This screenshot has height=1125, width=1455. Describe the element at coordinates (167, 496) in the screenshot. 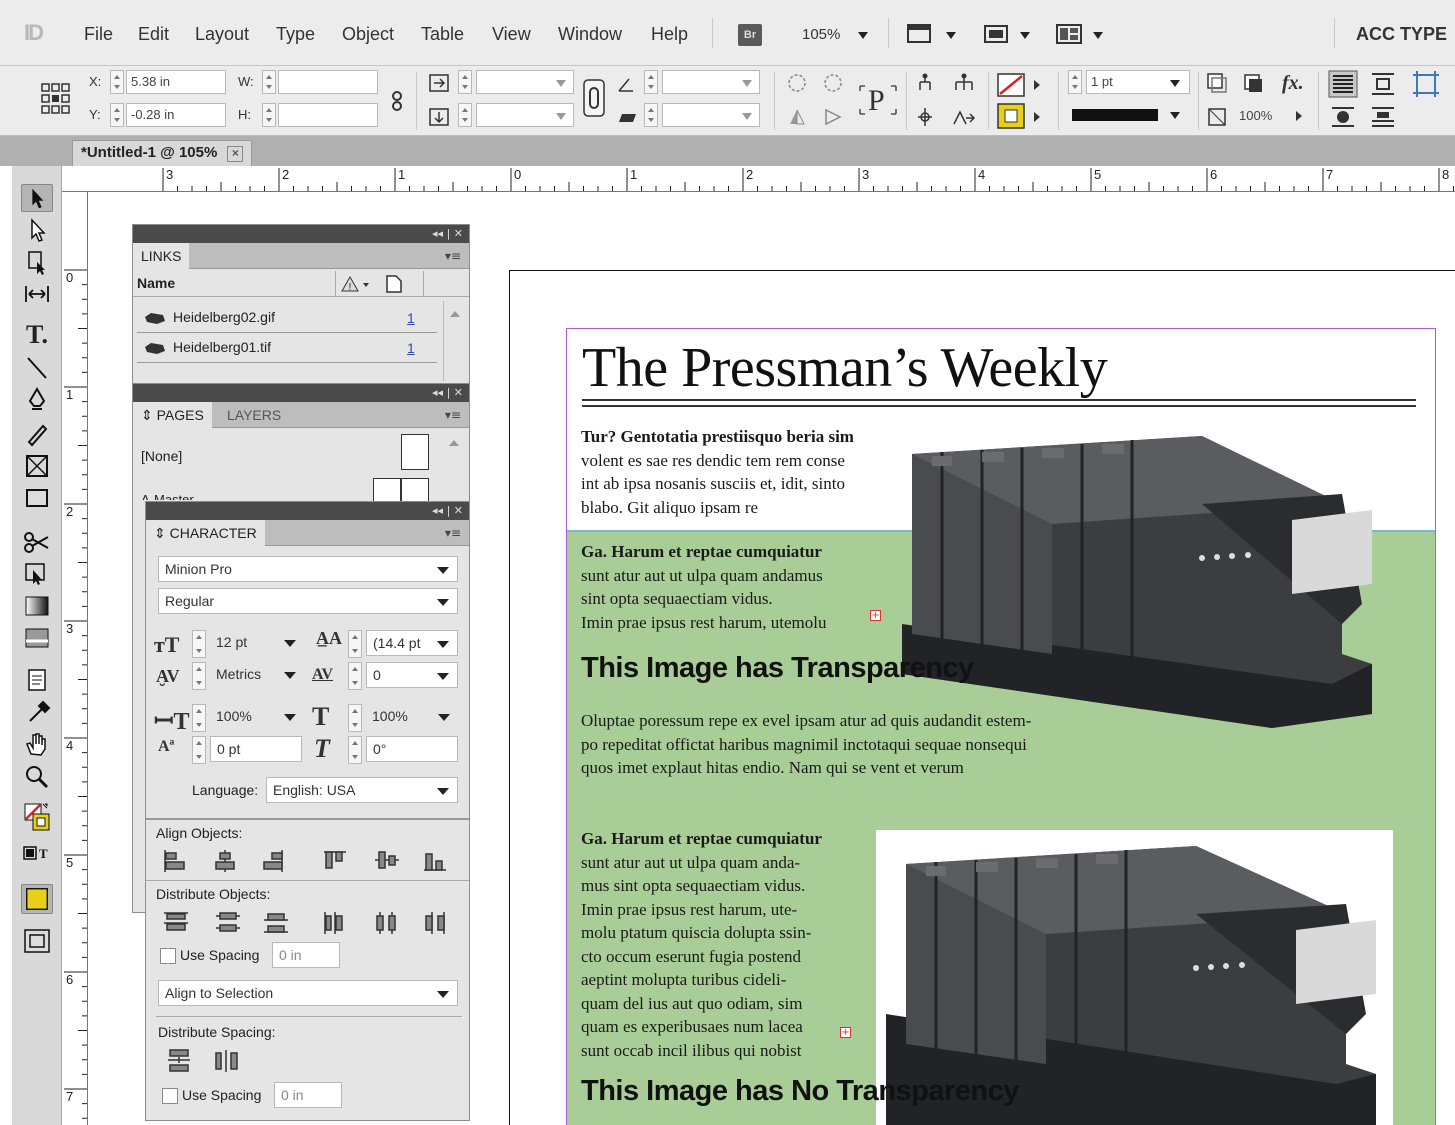

I see `a-master-label: A-Master` at that location.